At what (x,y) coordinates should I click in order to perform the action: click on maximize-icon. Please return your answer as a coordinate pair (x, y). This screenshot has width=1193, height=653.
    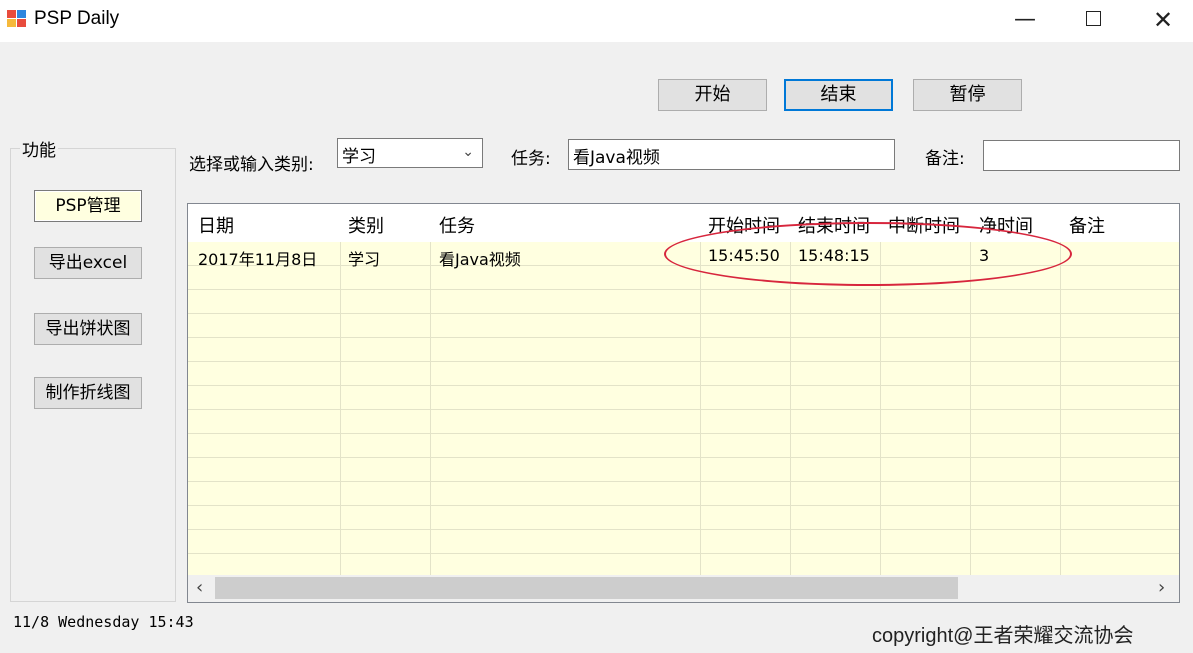
    Looking at the image, I should click on (1093, 18).